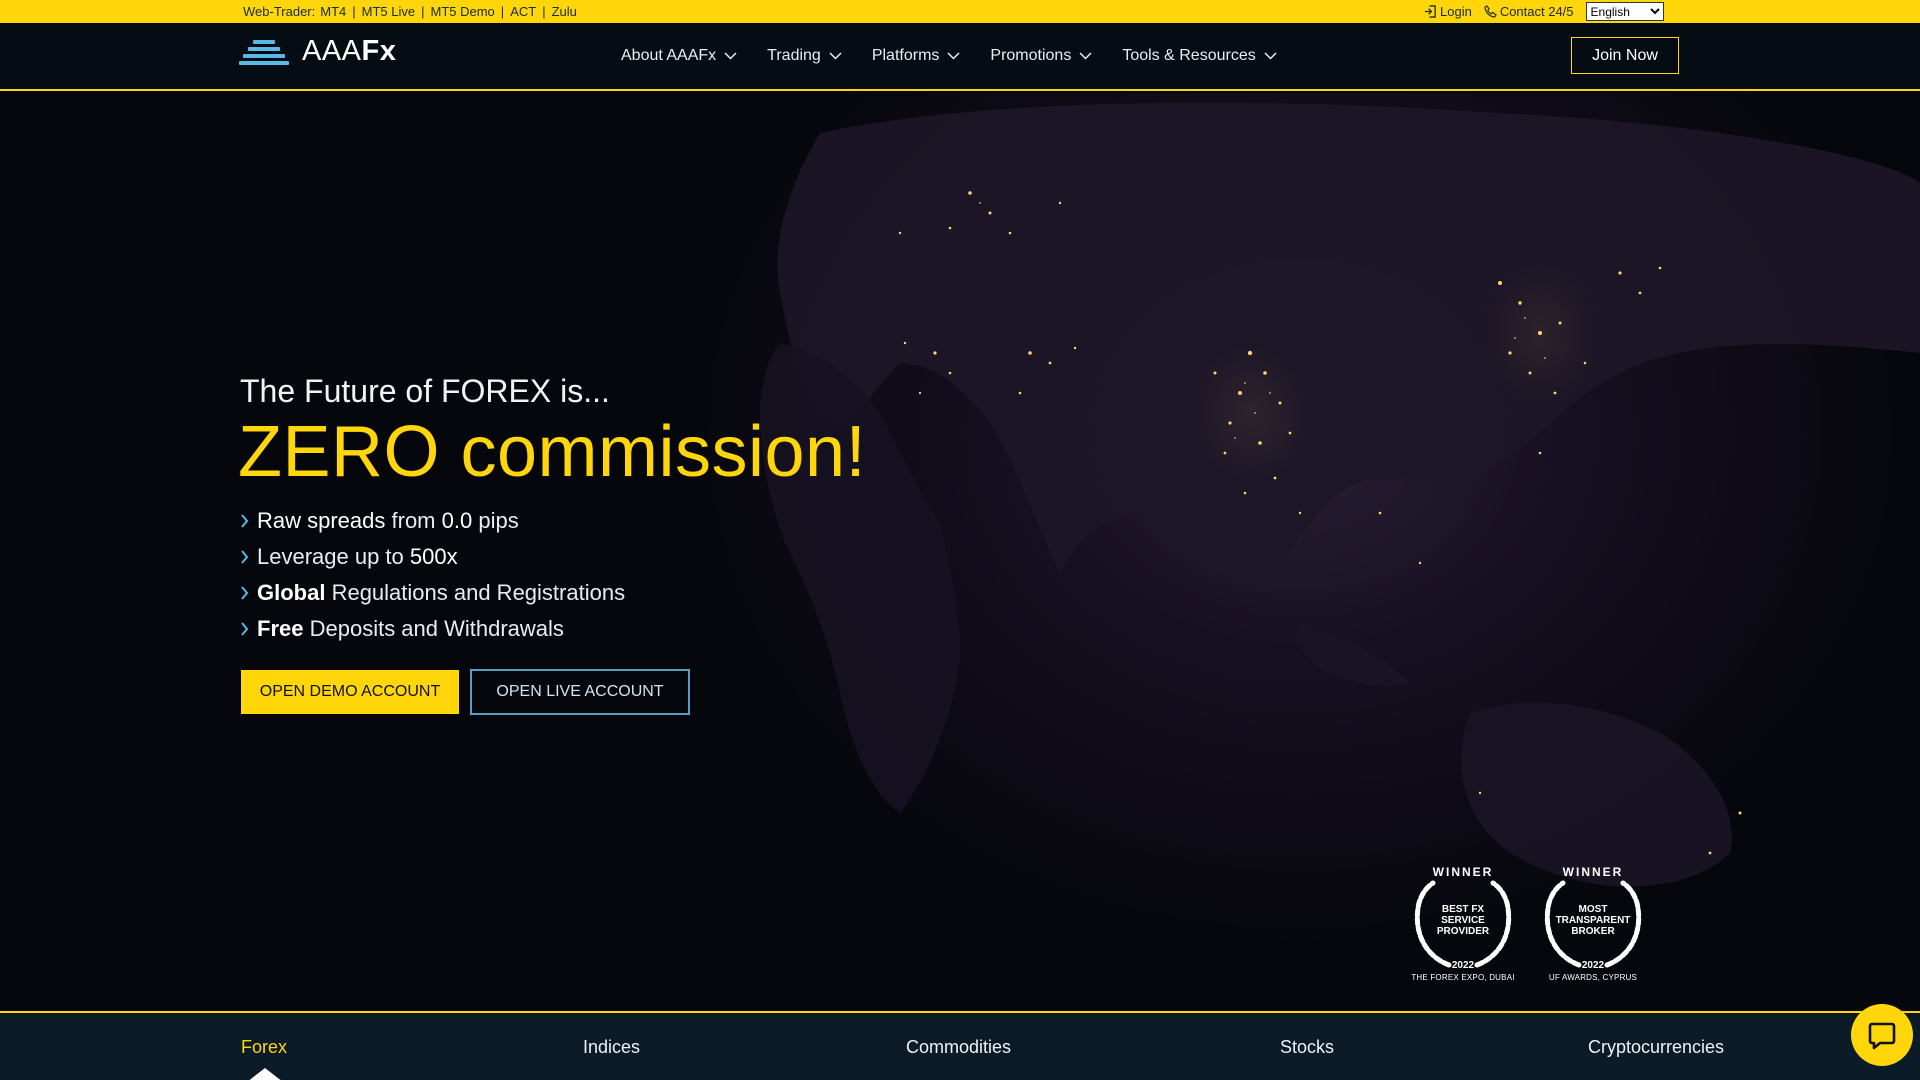  What do you see at coordinates (1307, 1047) in the screenshot?
I see `tab-stocks: Stocks` at bounding box center [1307, 1047].